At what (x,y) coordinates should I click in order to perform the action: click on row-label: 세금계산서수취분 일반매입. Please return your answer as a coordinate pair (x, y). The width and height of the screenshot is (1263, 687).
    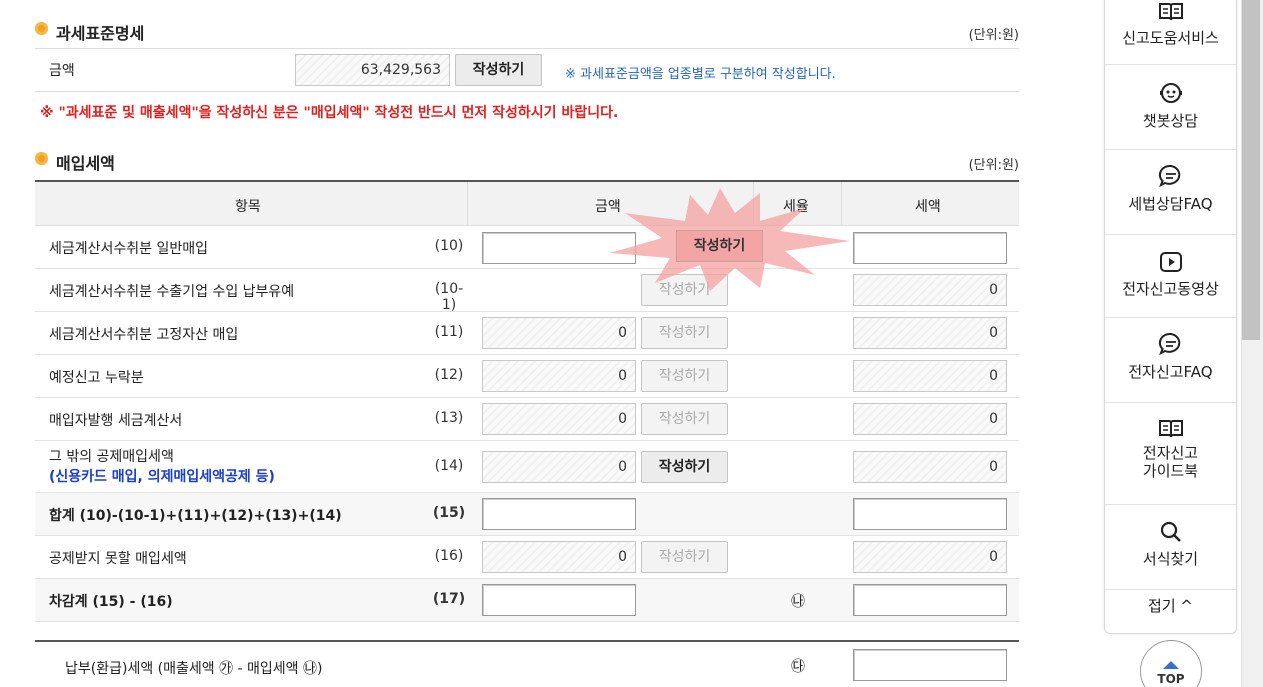
    Looking at the image, I should click on (129, 249).